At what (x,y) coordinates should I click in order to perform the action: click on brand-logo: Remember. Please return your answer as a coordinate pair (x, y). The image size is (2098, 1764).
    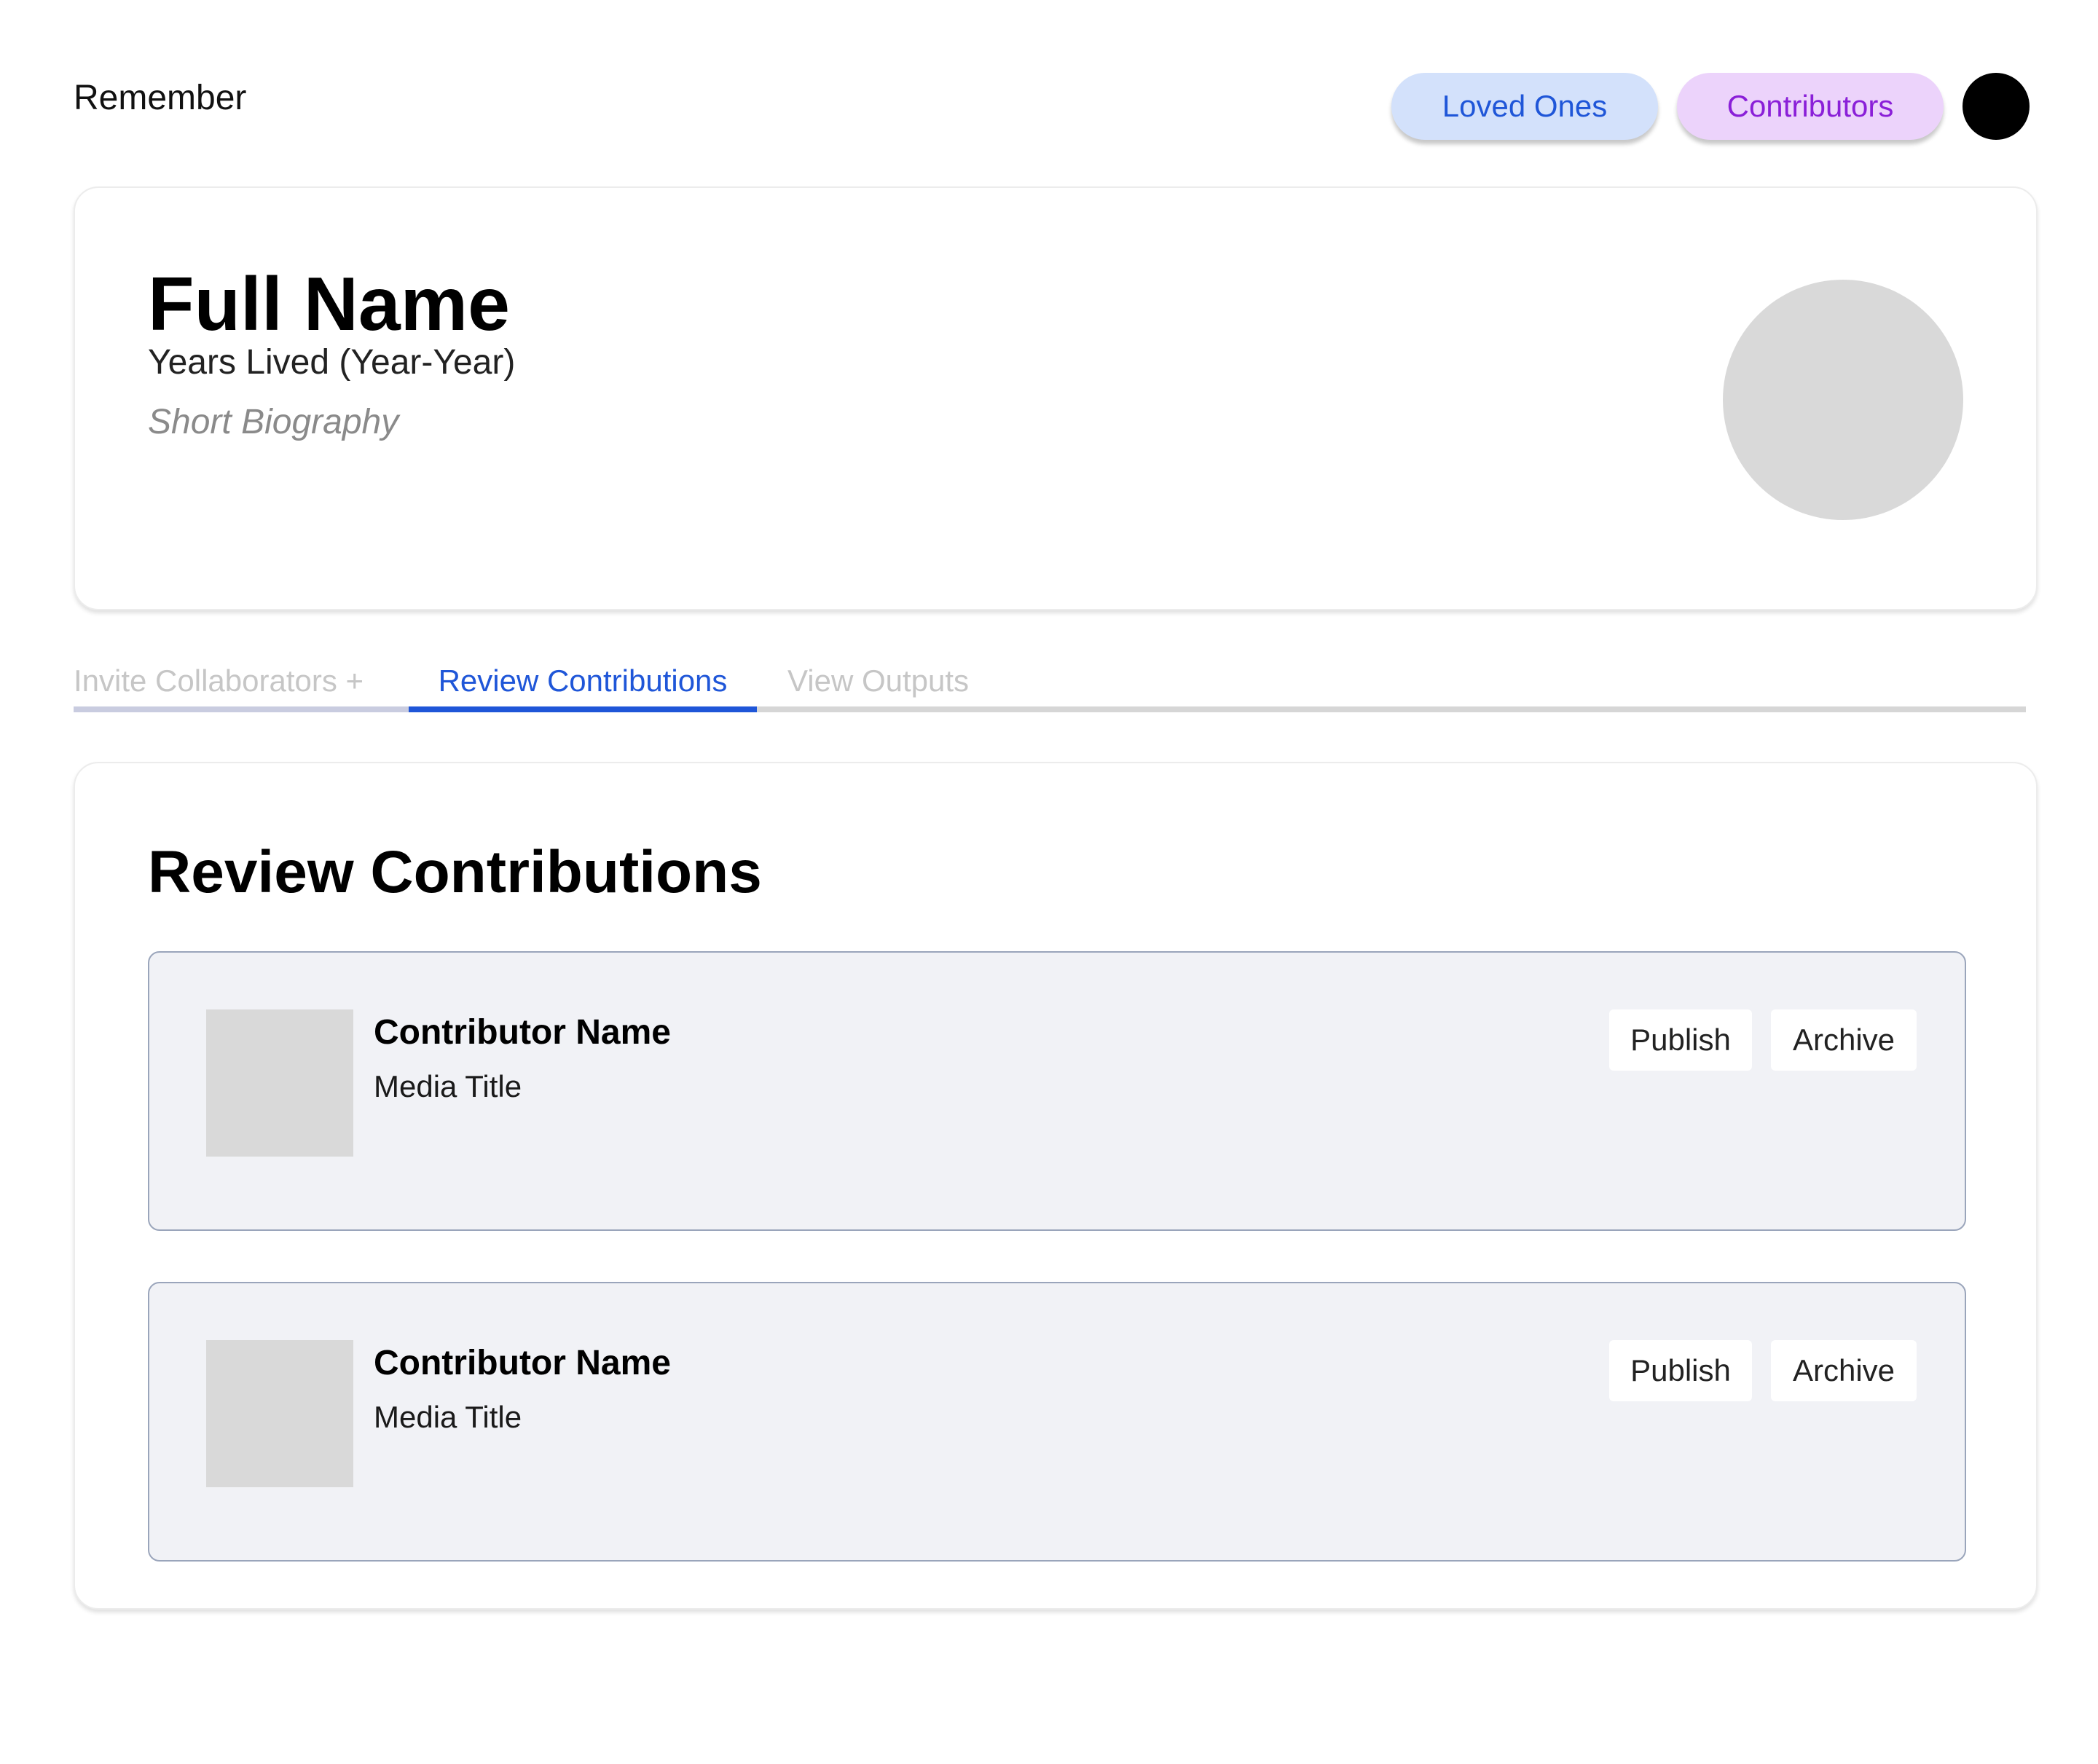
    Looking at the image, I should click on (160, 98).